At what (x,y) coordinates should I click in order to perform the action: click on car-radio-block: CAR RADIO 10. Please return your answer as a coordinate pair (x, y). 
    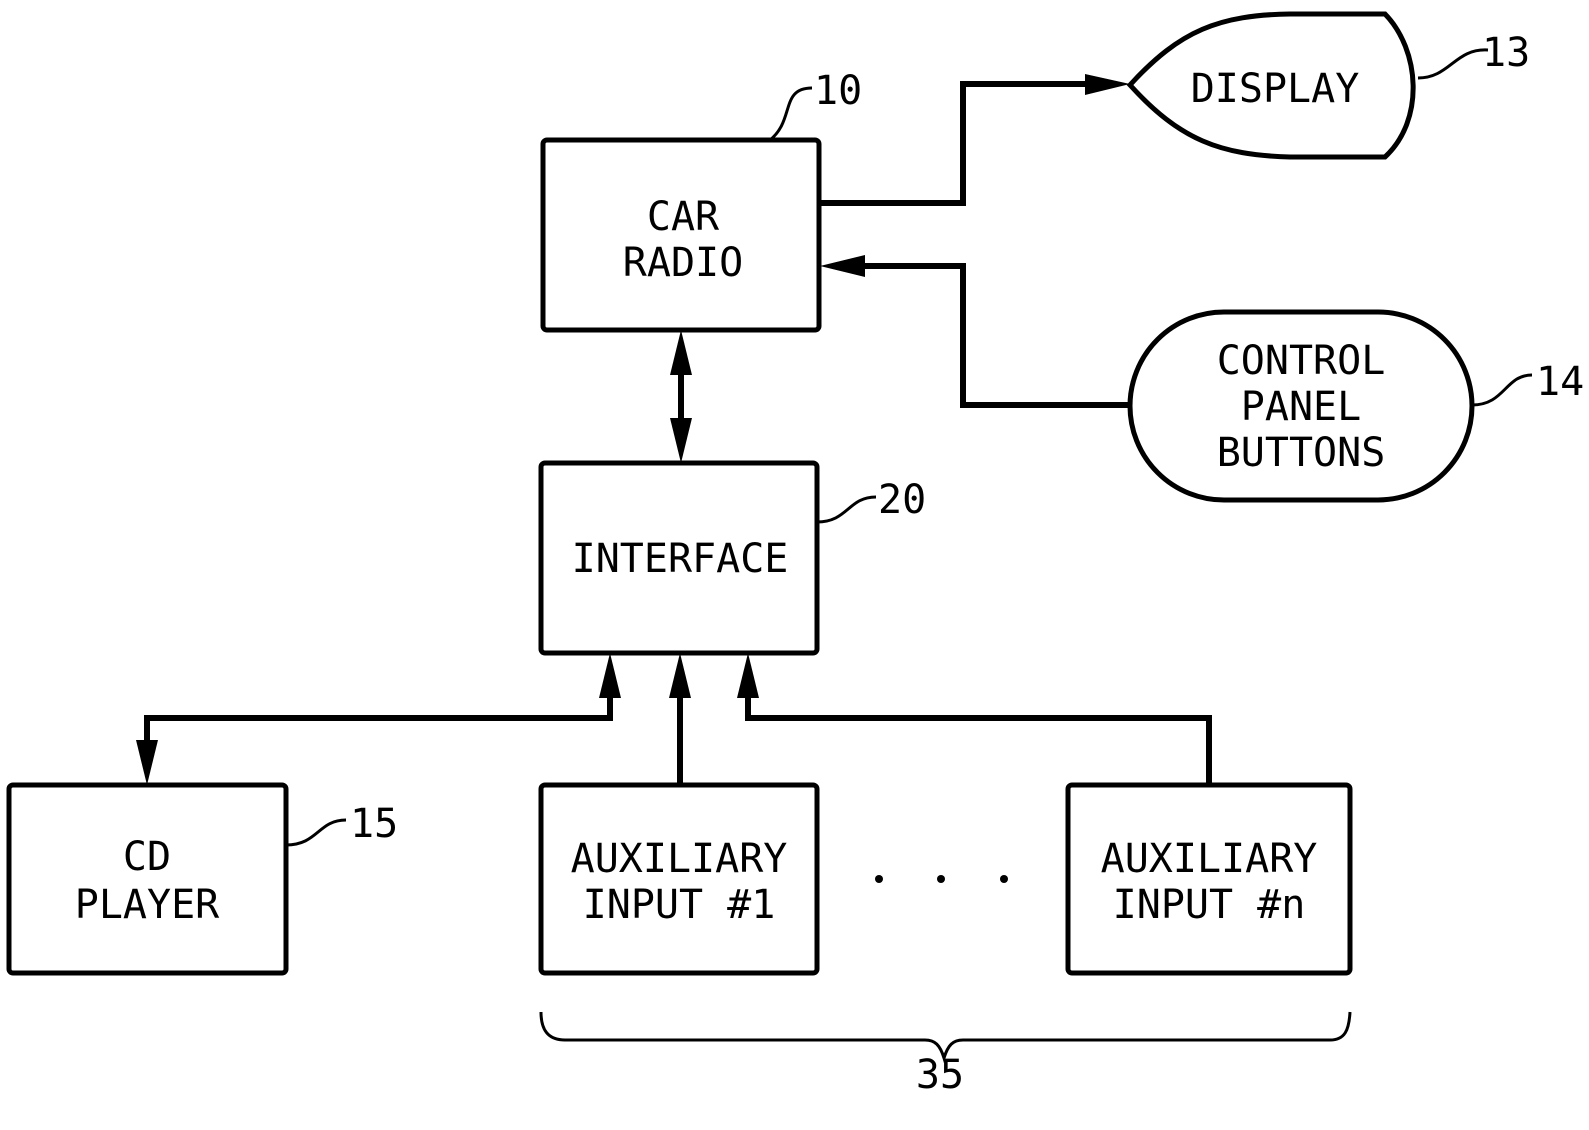
    Looking at the image, I should click on (701, 200).